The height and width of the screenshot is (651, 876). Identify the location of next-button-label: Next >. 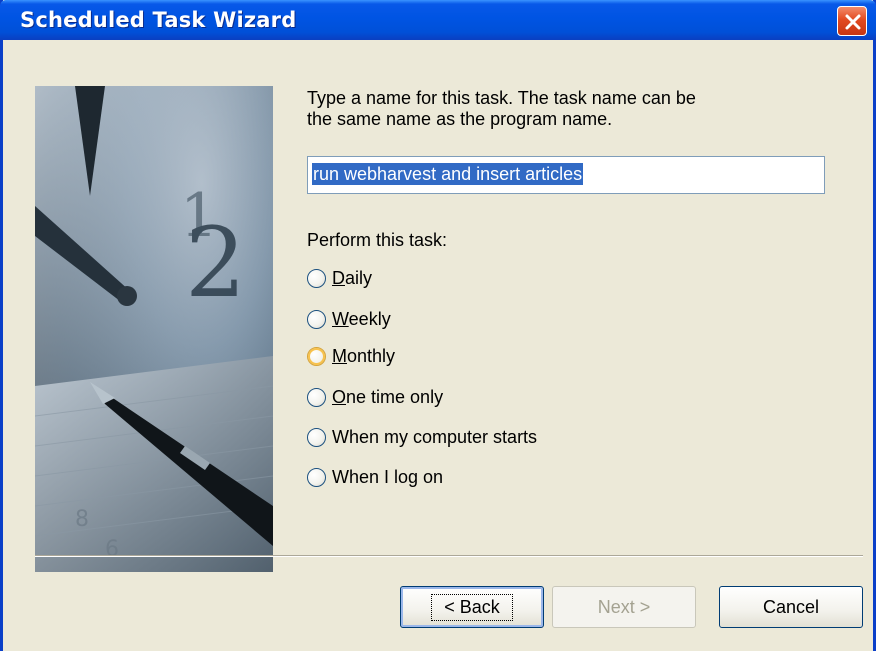
(624, 606).